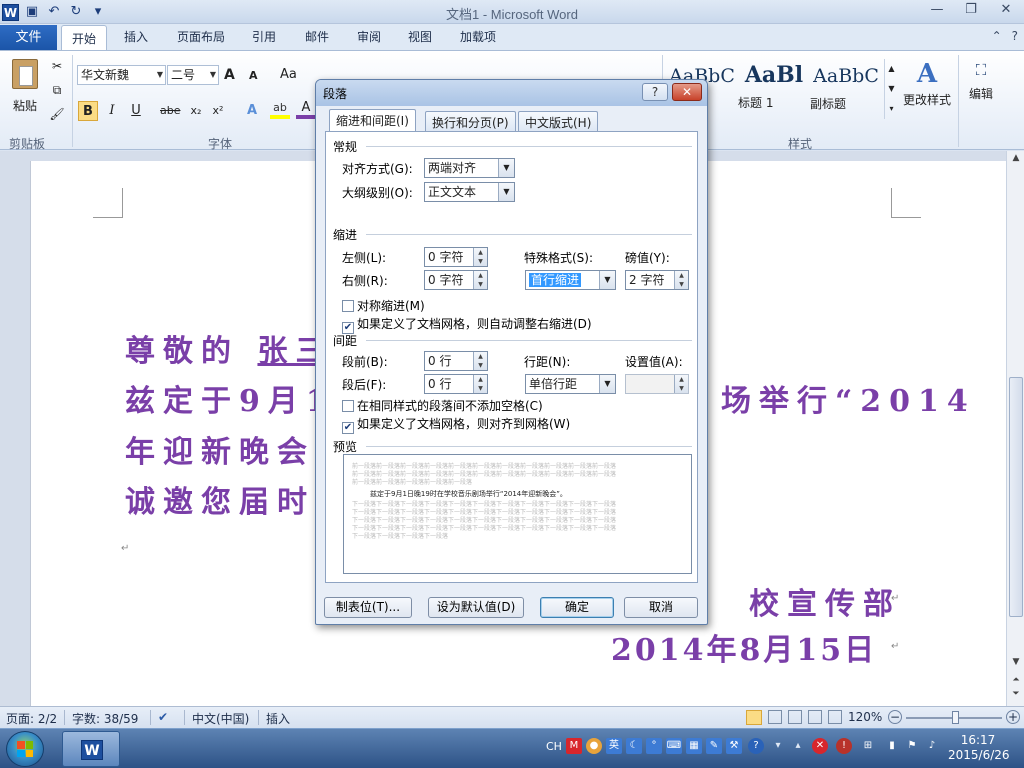 The width and height of the screenshot is (1024, 768). What do you see at coordinates (511, 93) in the screenshot?
I see `dialog-title-bar: 段落 ? ✕` at bounding box center [511, 93].